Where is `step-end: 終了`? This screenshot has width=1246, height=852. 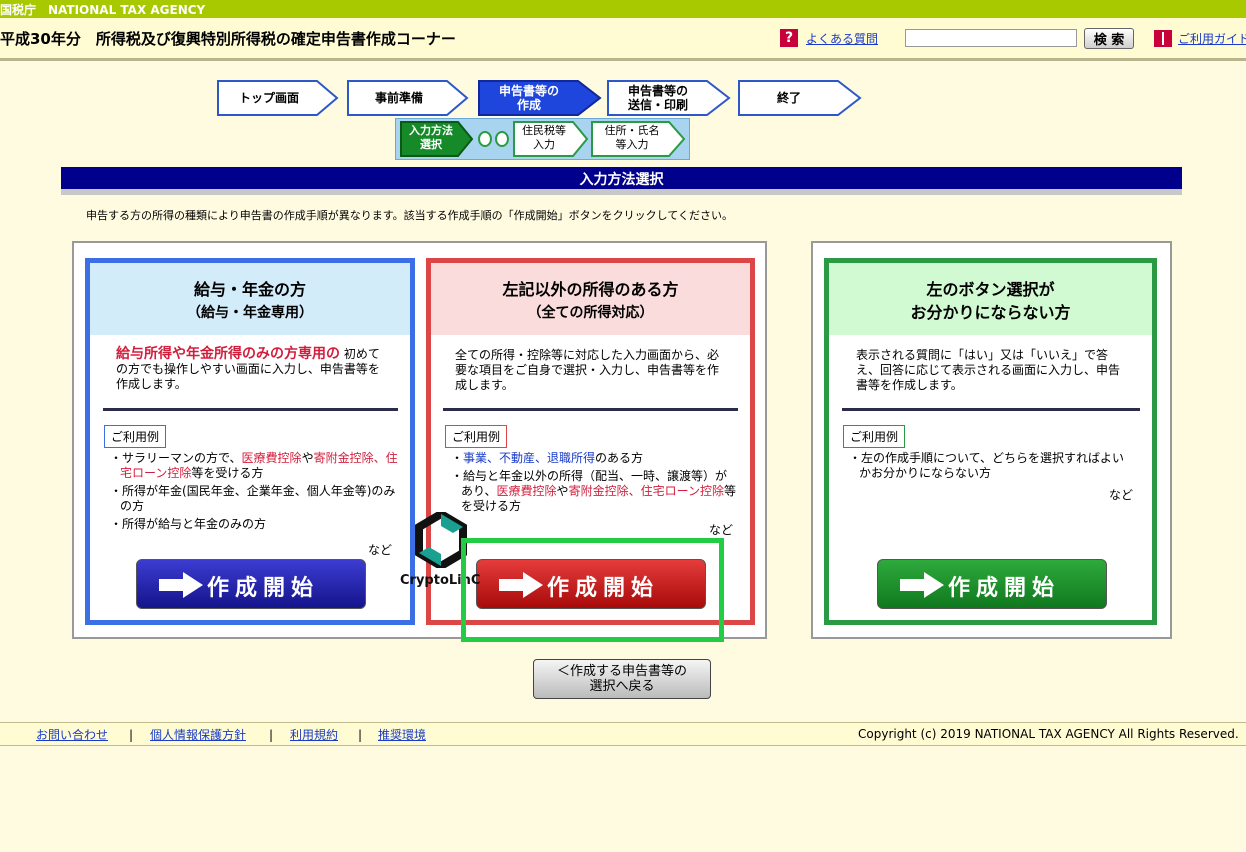 step-end: 終了 is located at coordinates (800, 100).